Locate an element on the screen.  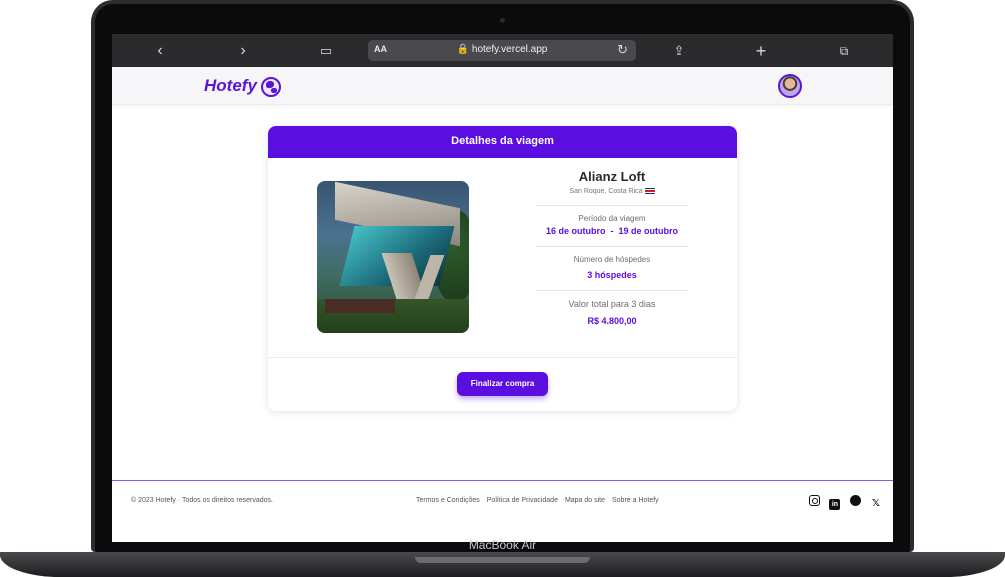
url-value: hotefy.vercel.app is located at coordinates (509, 49).